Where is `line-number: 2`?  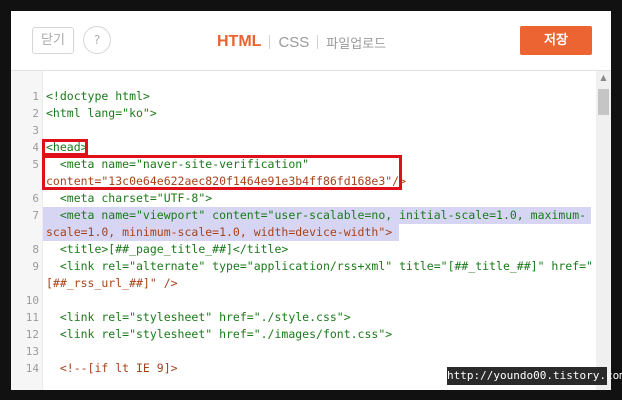 line-number: 2 is located at coordinates (35, 113).